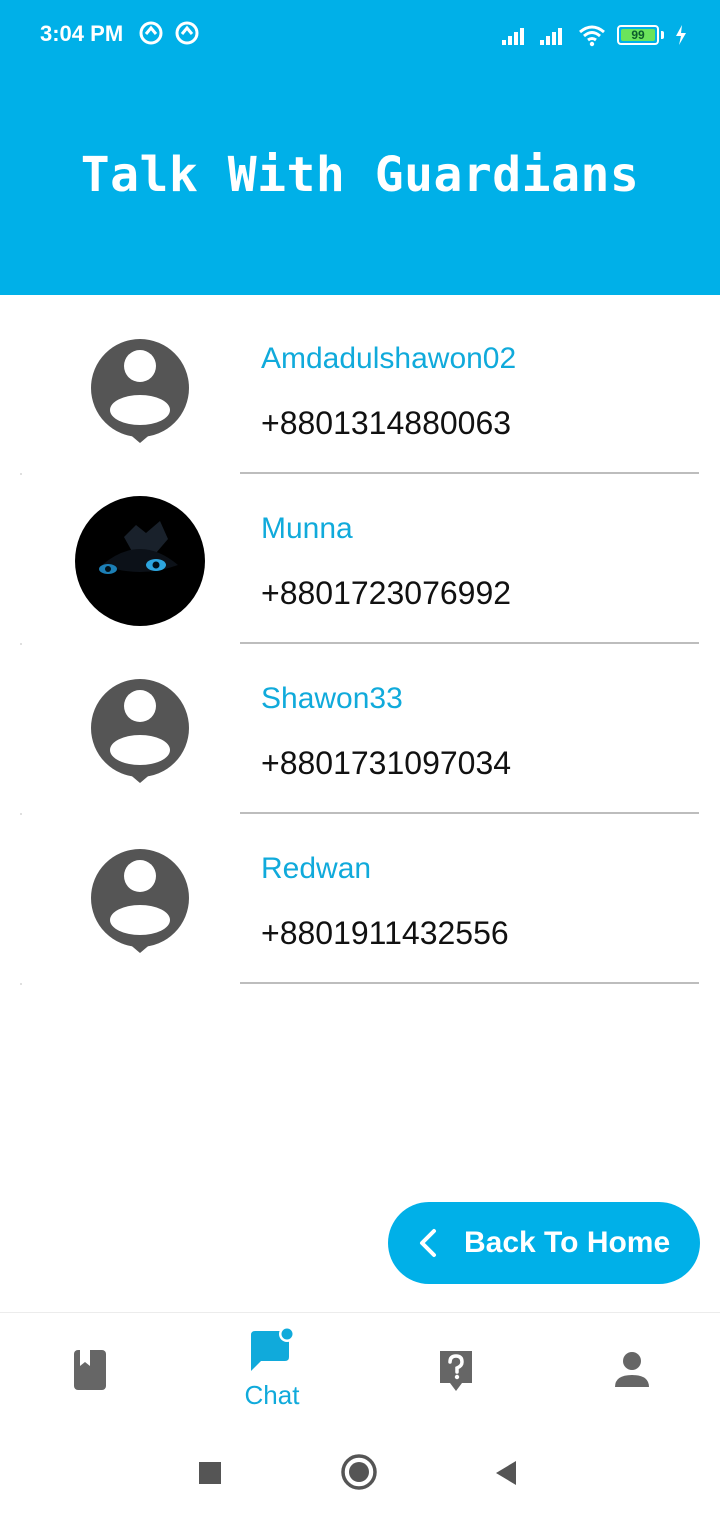 Image resolution: width=720 pixels, height=1520 pixels. I want to click on recent-apps-icon, so click(210, 1473).